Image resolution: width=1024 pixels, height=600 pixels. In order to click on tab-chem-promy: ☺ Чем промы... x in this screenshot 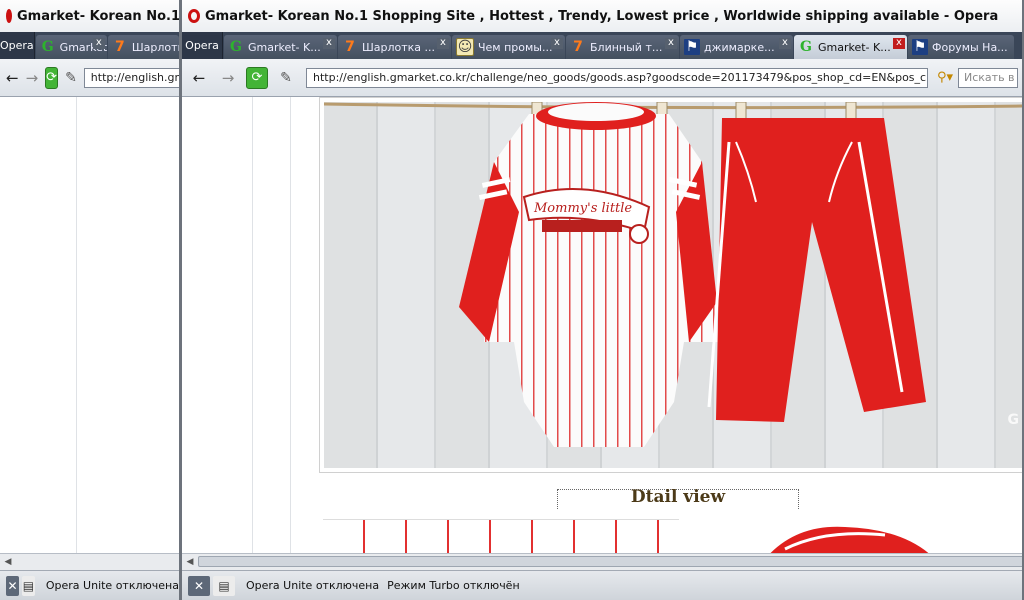, I will do `click(508, 47)`.